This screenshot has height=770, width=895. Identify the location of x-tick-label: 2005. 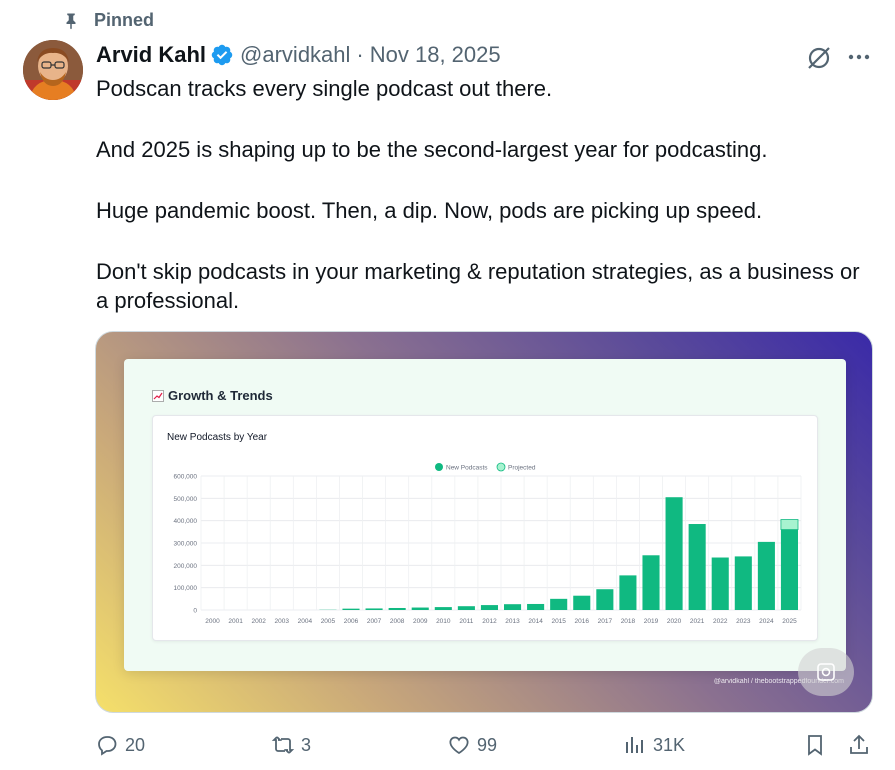
(328, 621).